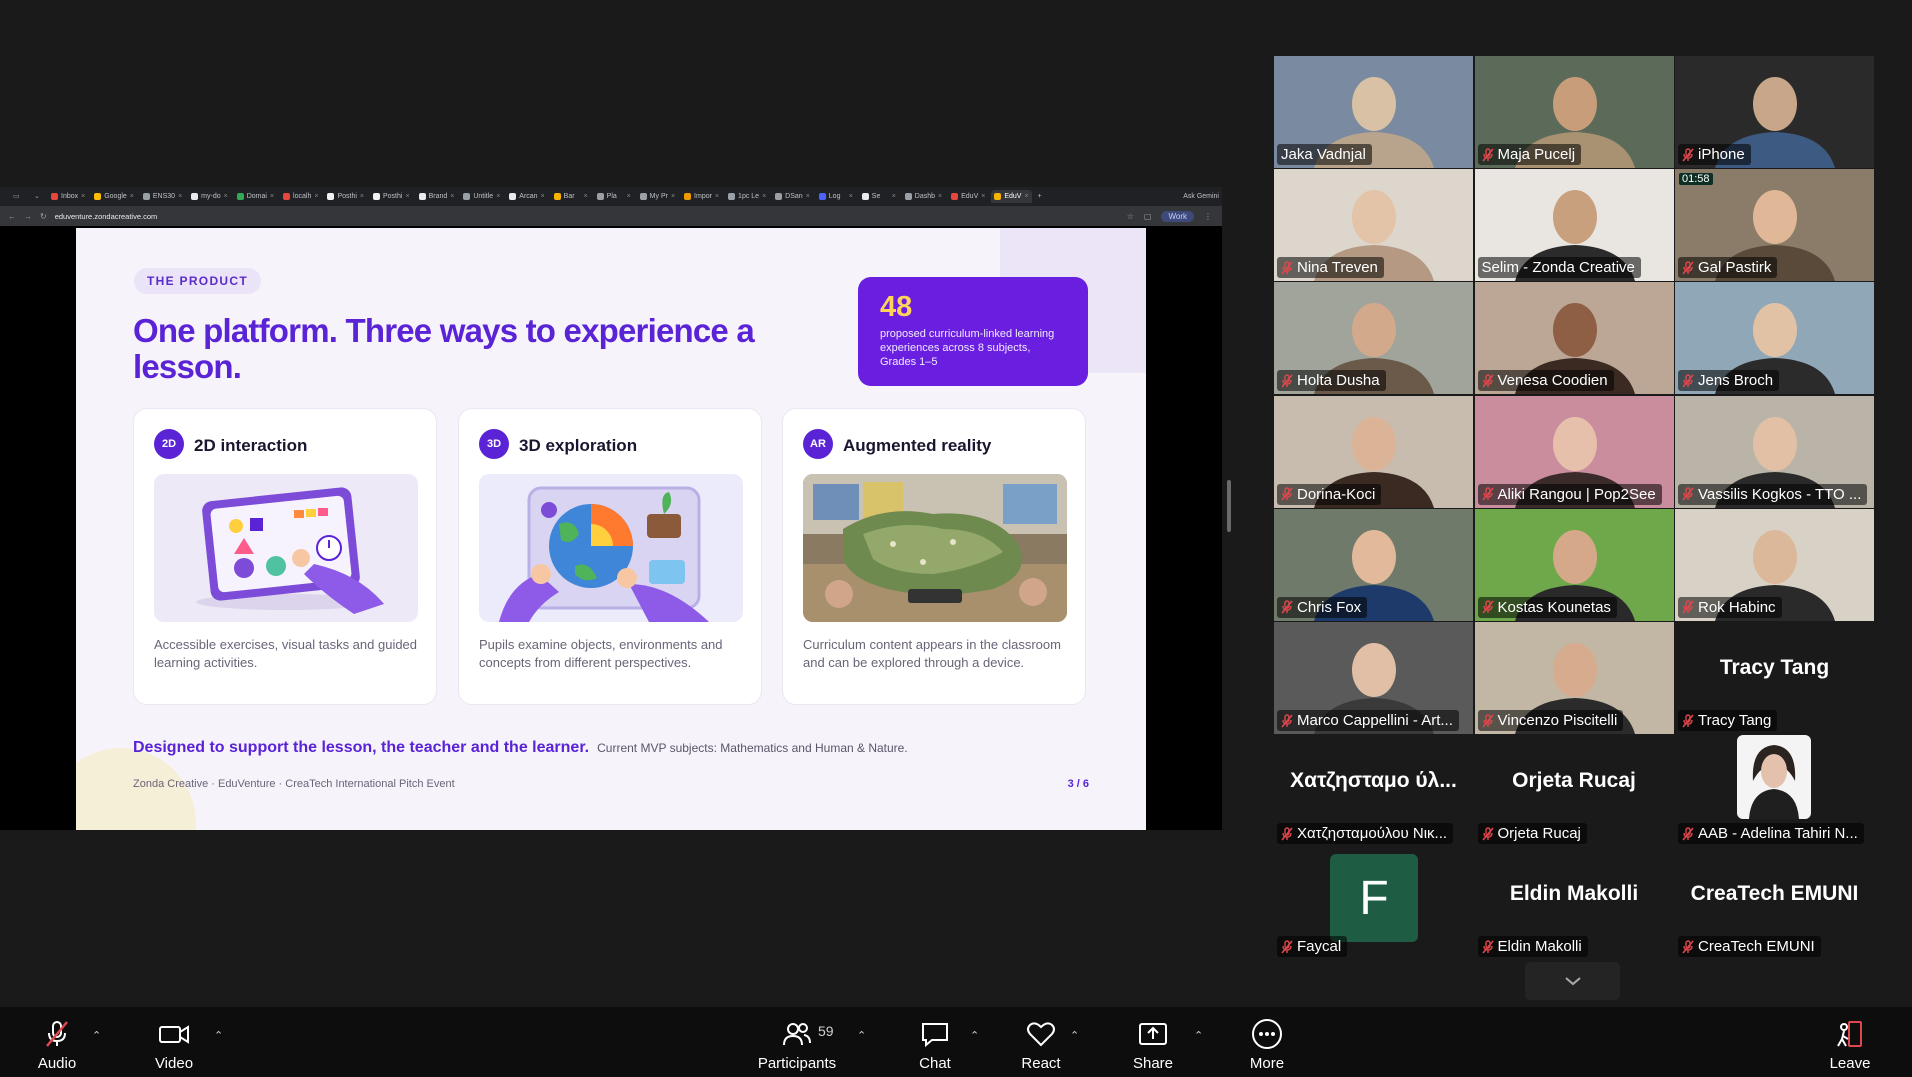  What do you see at coordinates (1774, 338) in the screenshot?
I see `participant-tile: Jens Broch` at bounding box center [1774, 338].